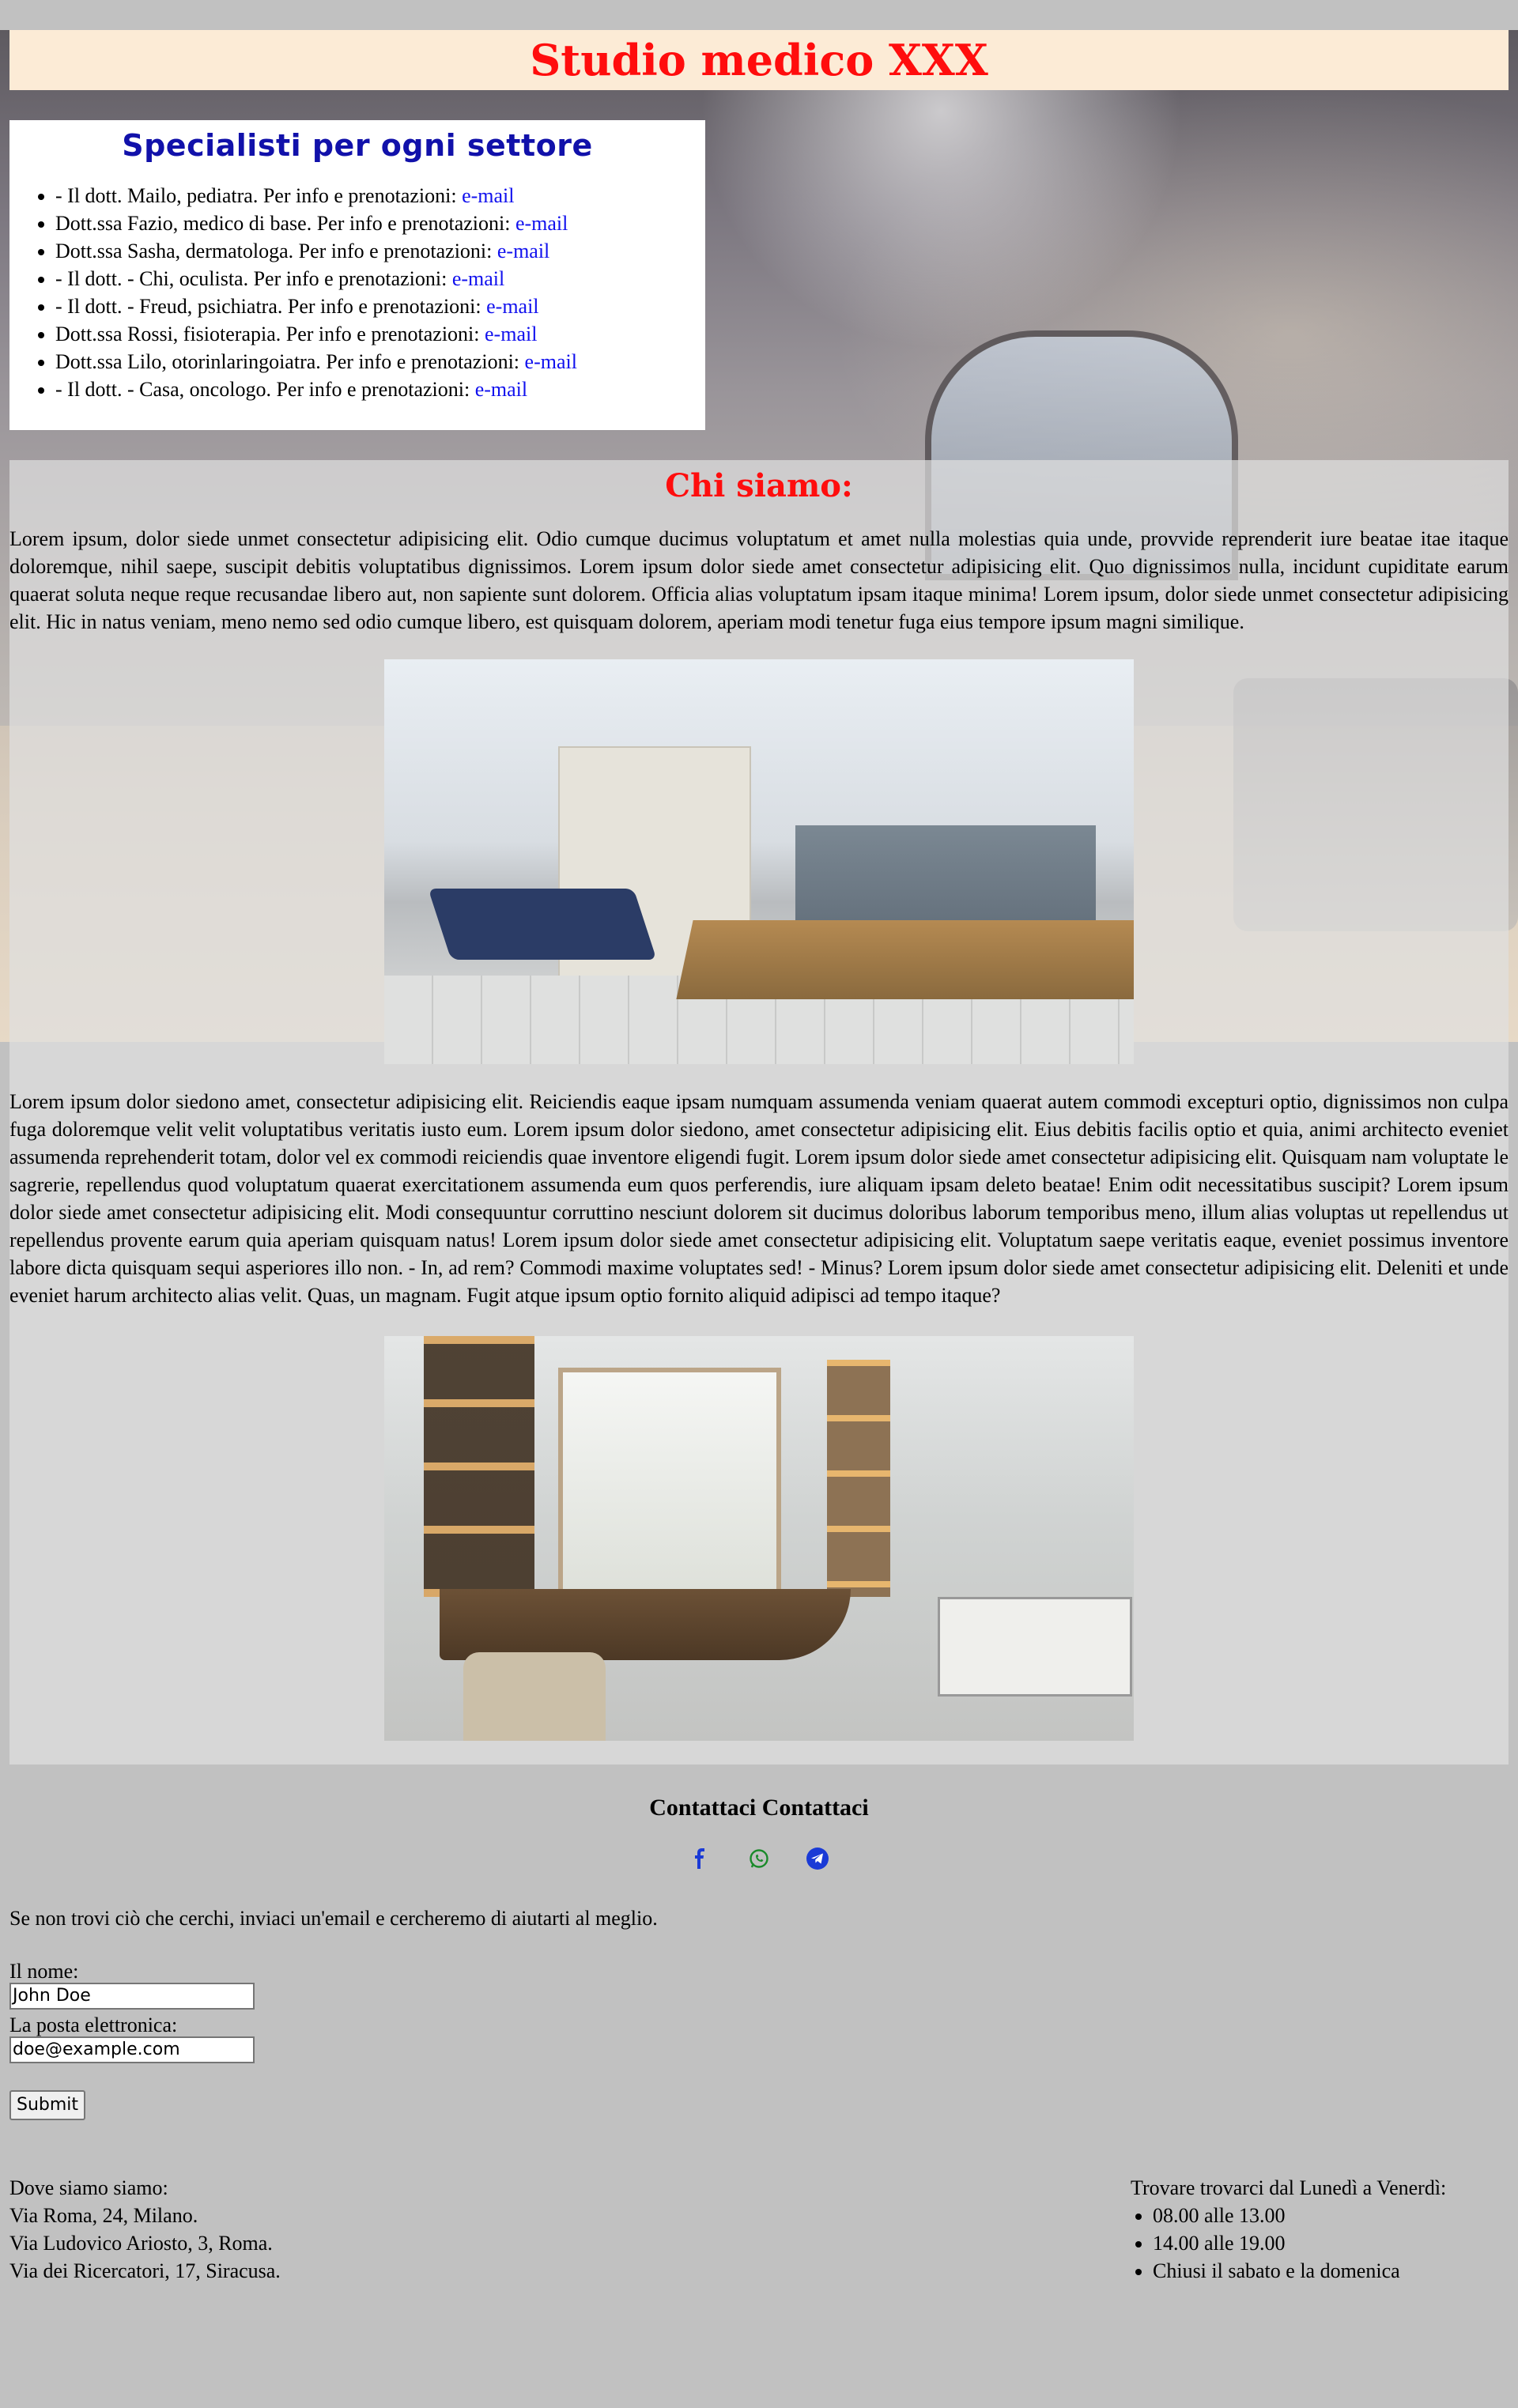 The height and width of the screenshot is (2408, 1518). Describe the element at coordinates (89, 2187) in the screenshot. I see `locations-heading: Dove siamo siamo:` at that location.